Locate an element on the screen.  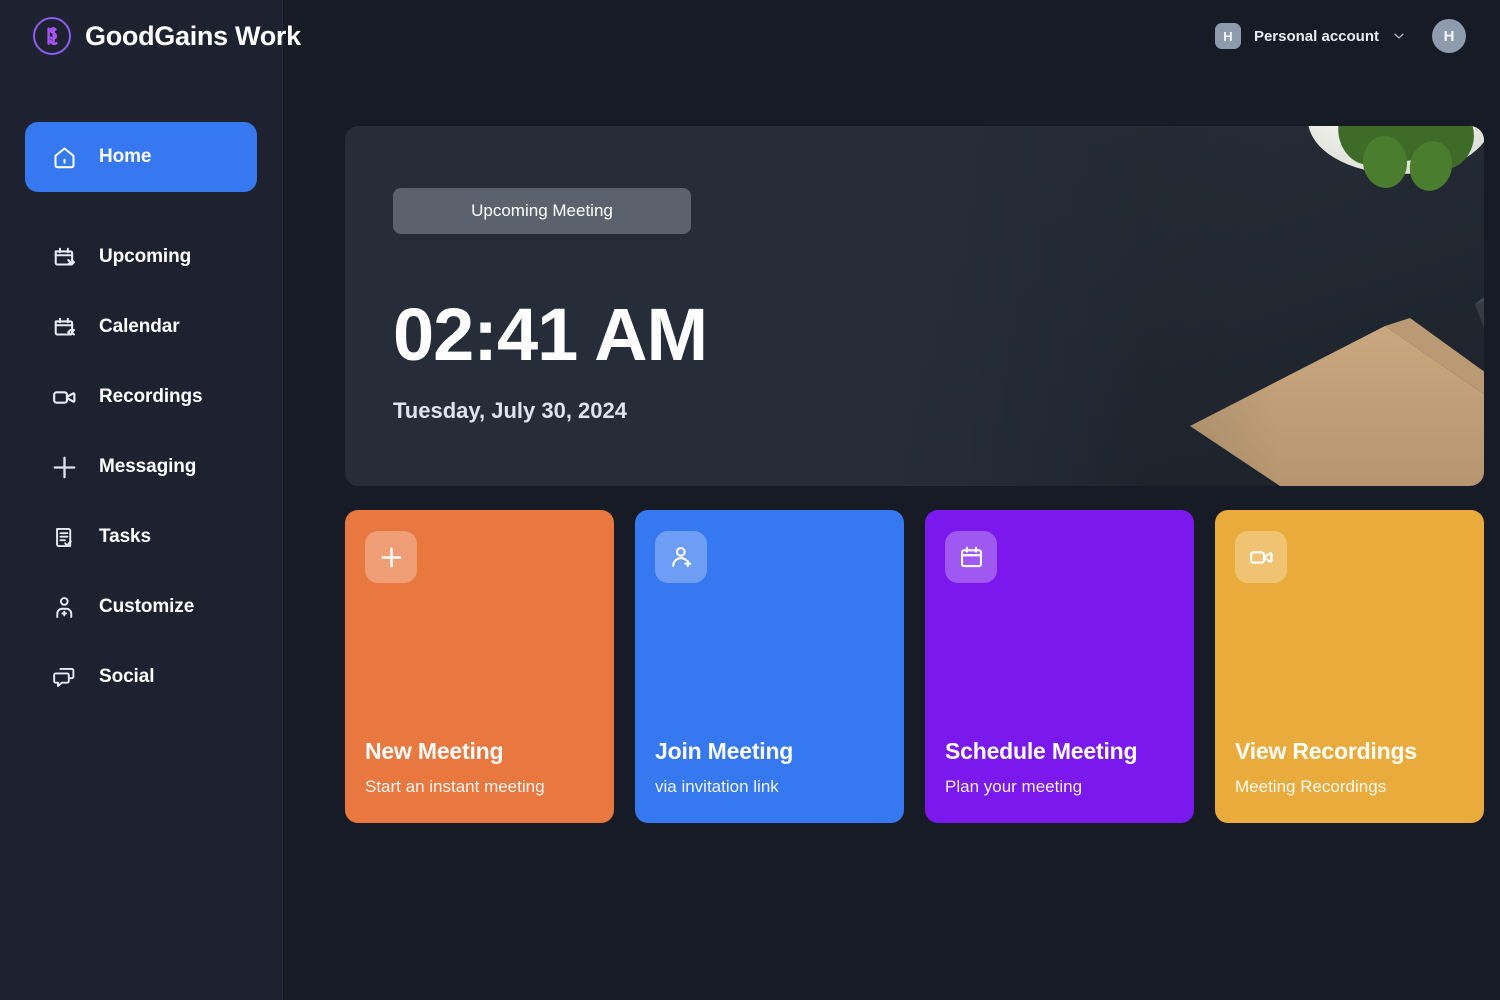
home-icon is located at coordinates (64, 157).